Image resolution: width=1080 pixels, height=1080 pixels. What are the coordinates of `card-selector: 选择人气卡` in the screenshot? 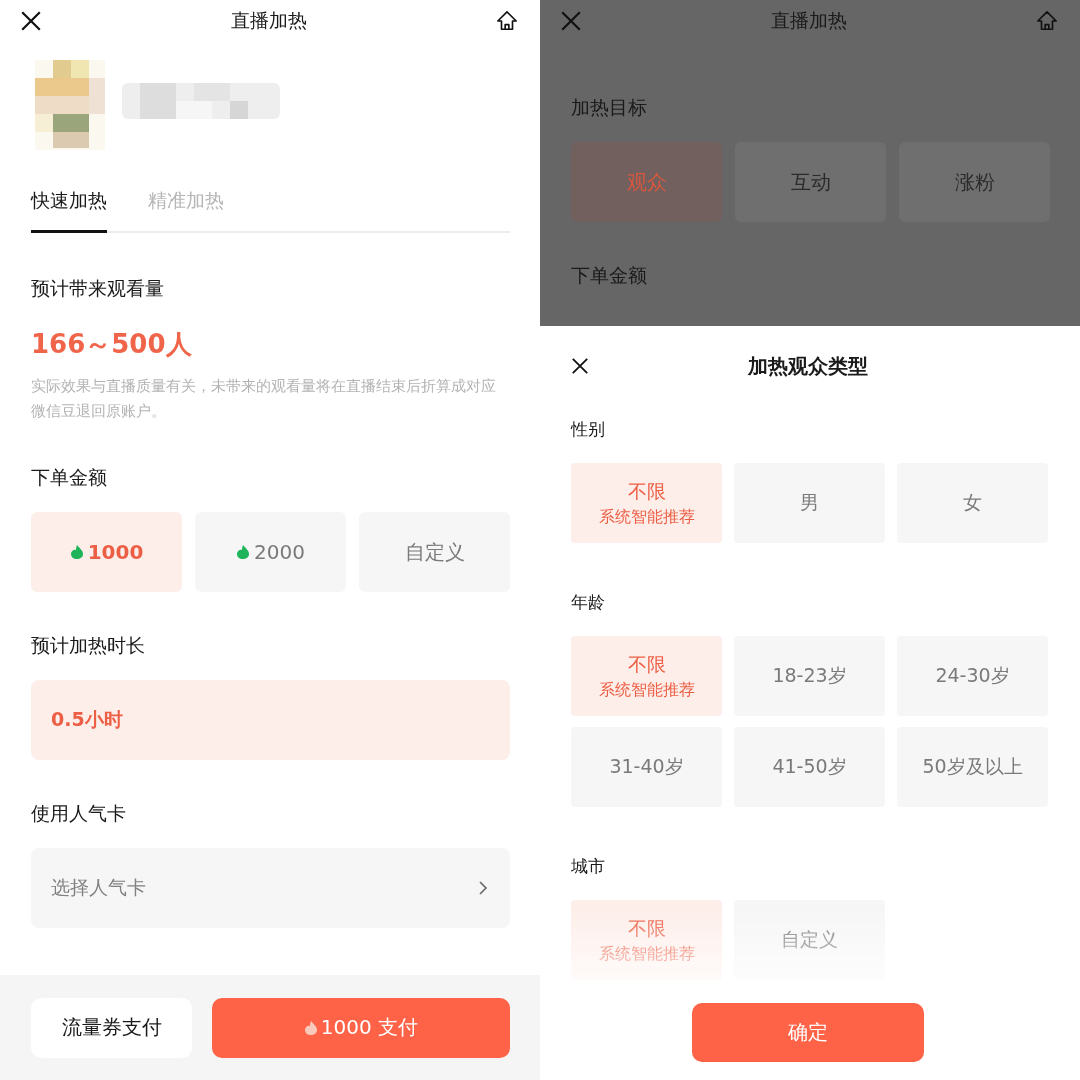 It's located at (270, 888).